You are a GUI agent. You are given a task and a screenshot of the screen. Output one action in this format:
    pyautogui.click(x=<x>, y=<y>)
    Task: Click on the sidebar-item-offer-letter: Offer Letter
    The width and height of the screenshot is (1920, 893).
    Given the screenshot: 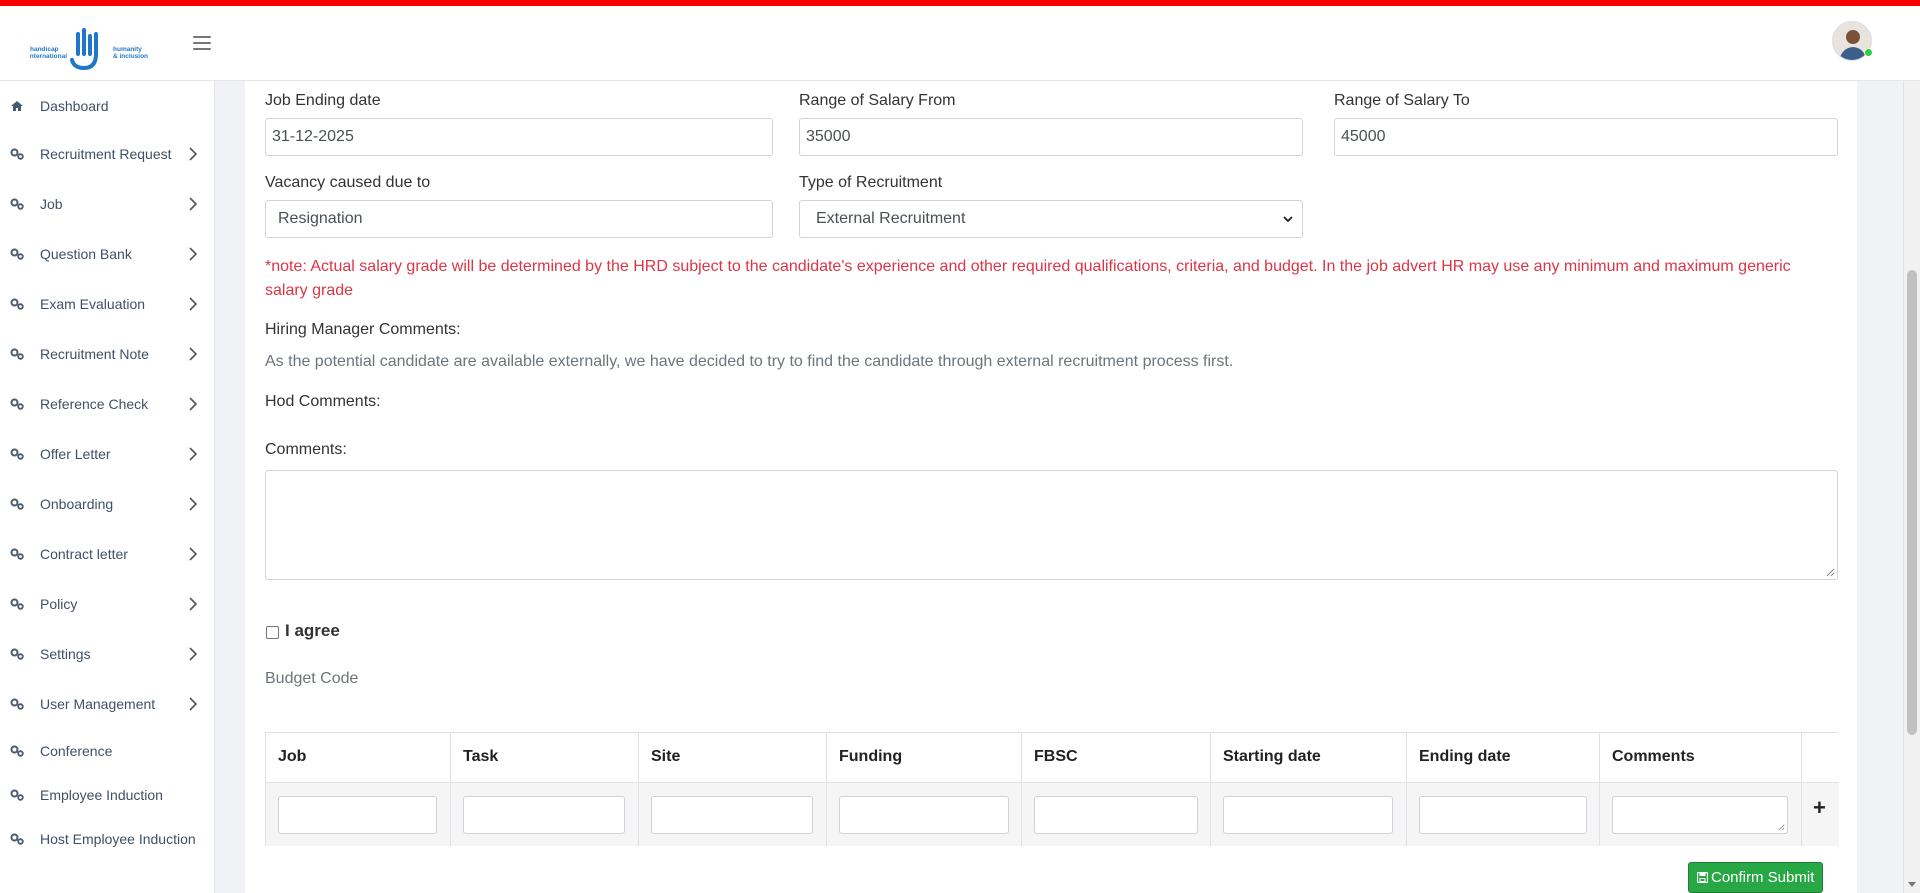 What is the action you would take?
    pyautogui.click(x=107, y=454)
    